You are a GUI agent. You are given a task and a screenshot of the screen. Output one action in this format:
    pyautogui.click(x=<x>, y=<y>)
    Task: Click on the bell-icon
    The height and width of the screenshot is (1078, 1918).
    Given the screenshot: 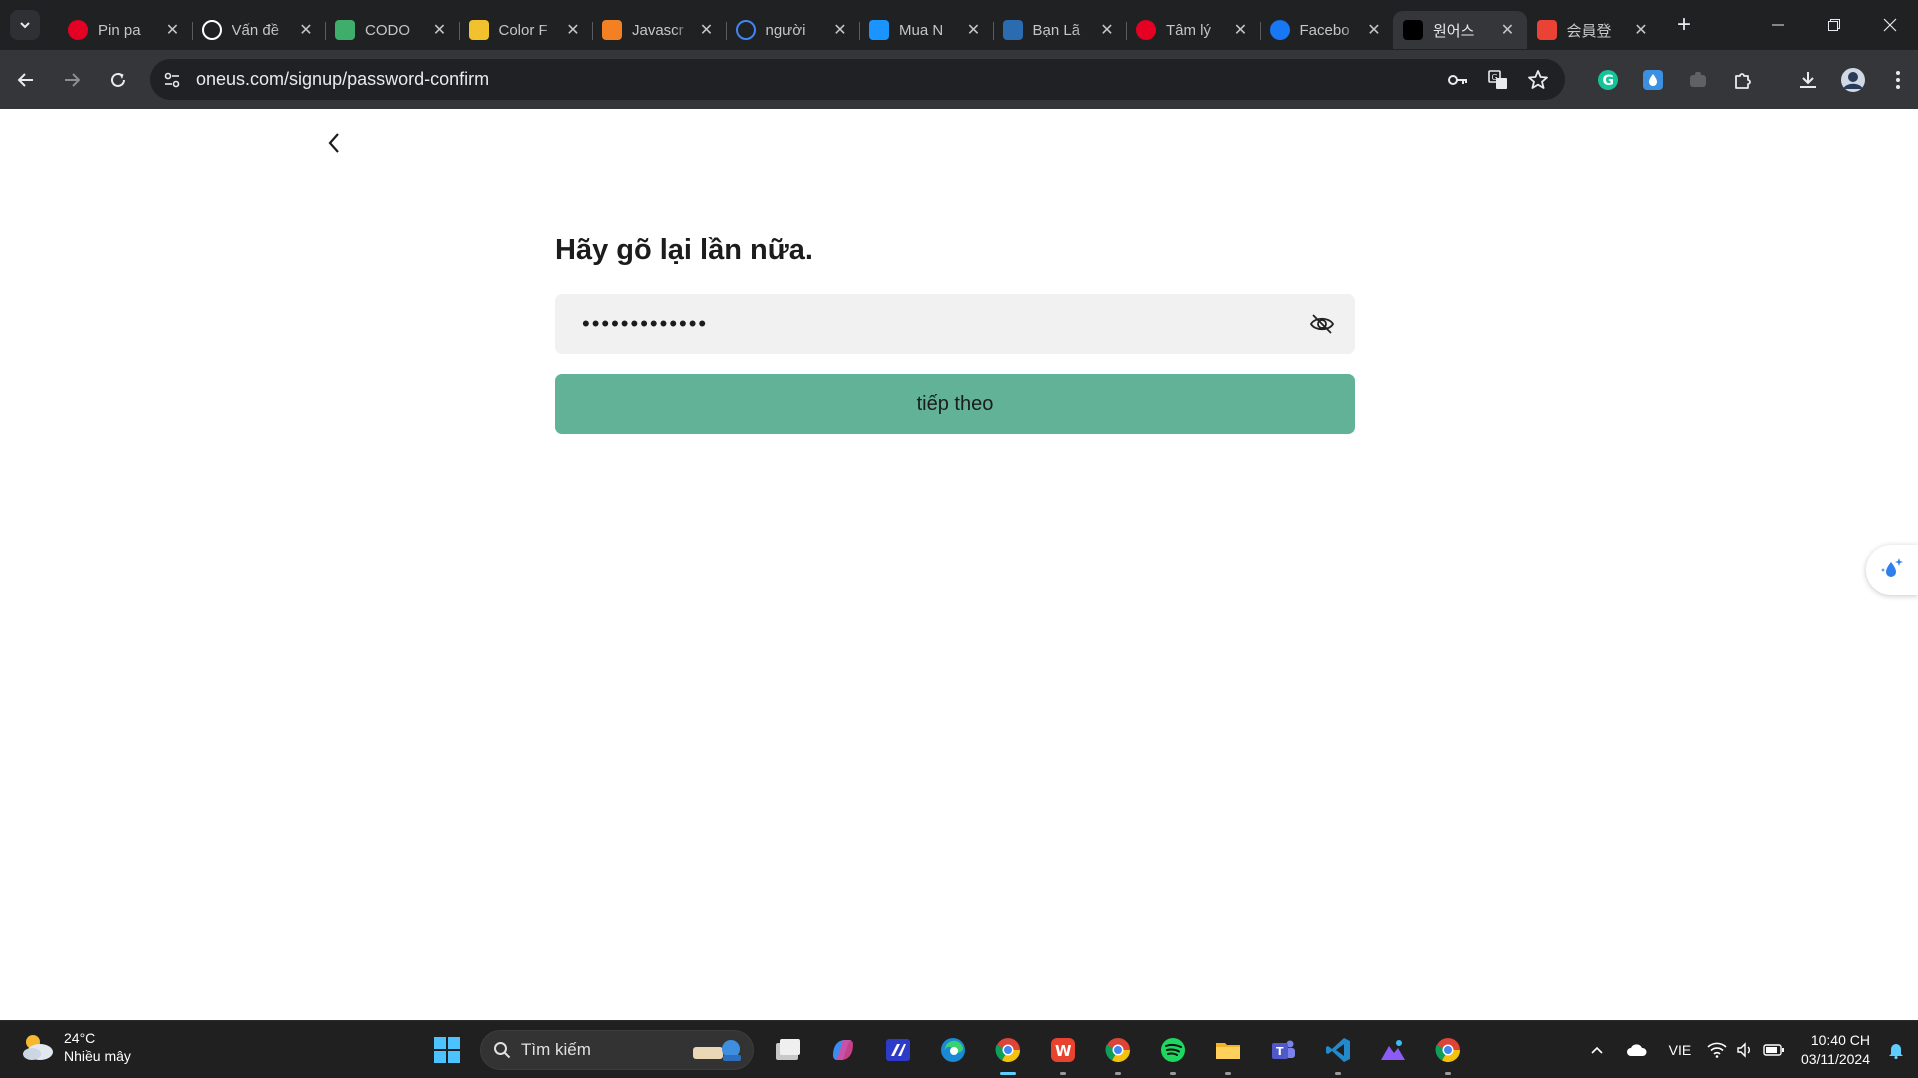 What is the action you would take?
    pyautogui.click(x=1896, y=1051)
    